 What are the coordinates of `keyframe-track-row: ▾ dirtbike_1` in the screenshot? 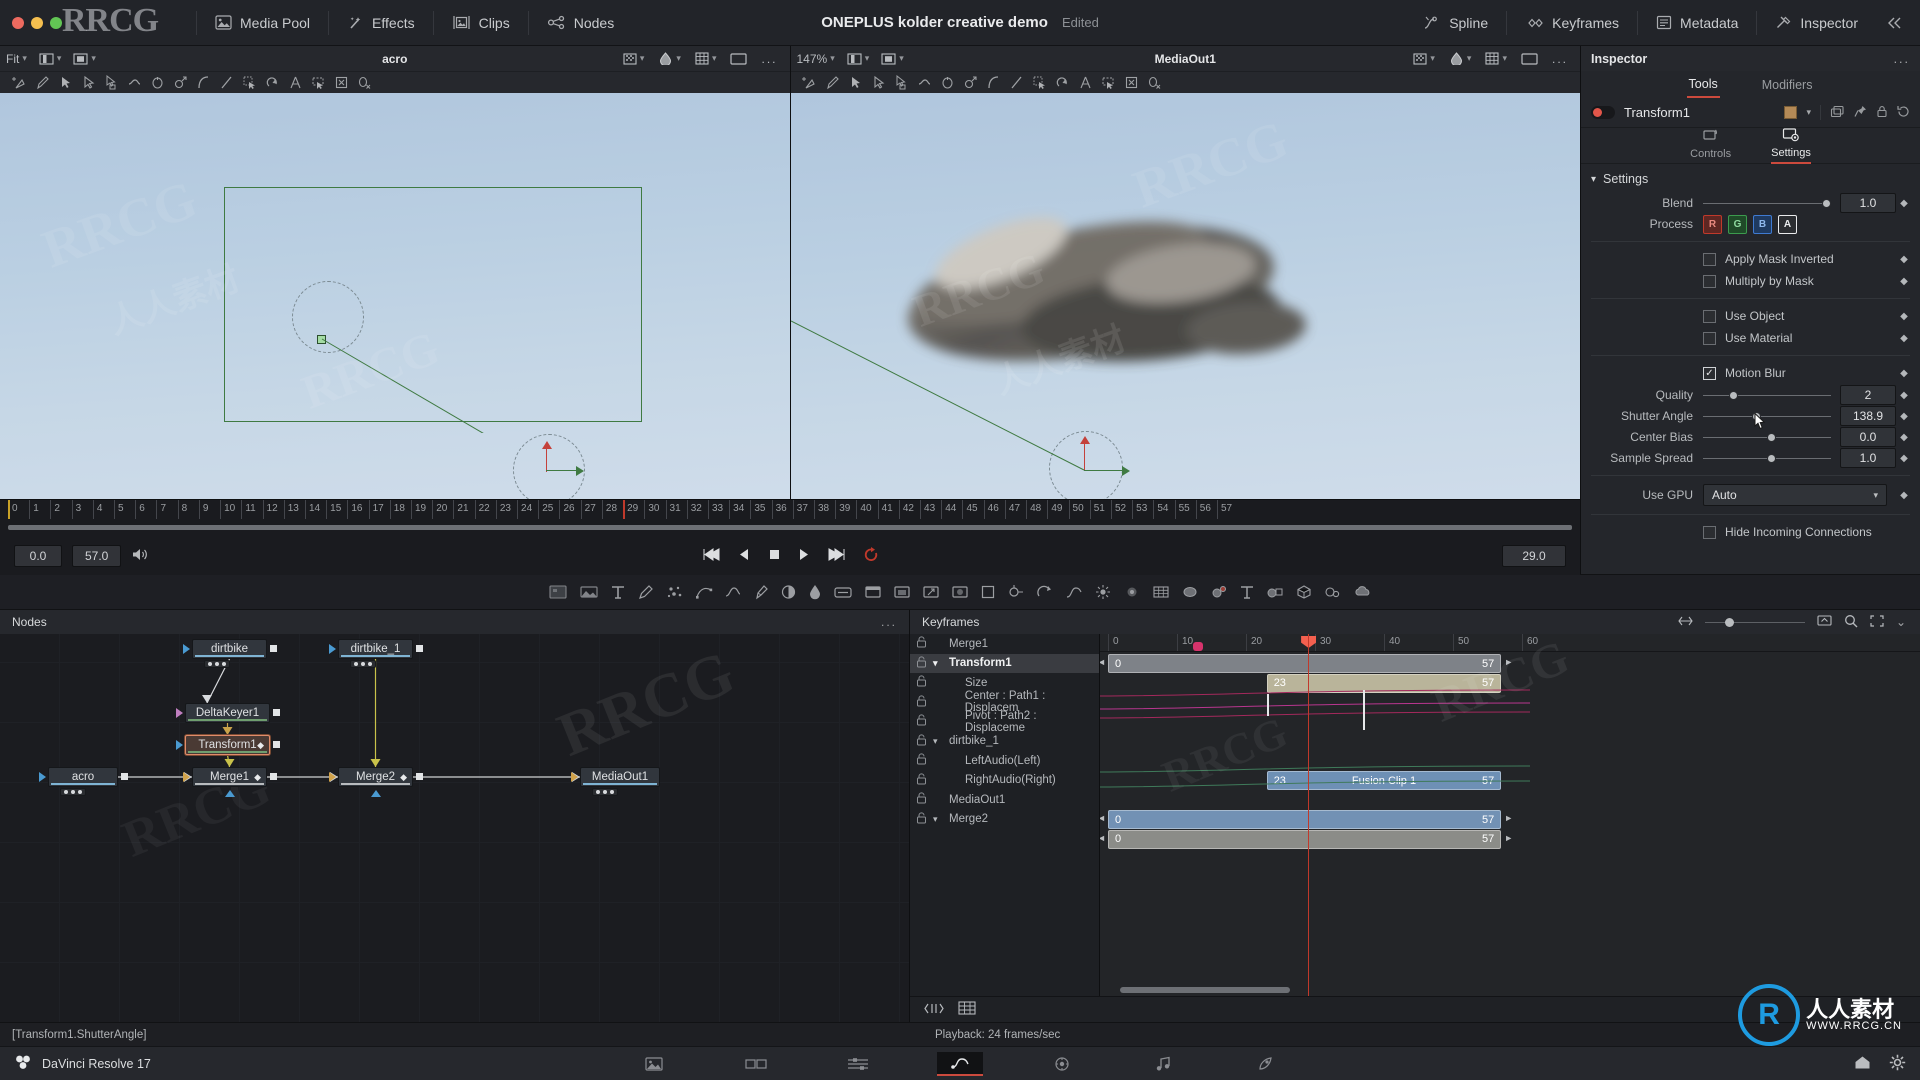 It's located at (1004, 742).